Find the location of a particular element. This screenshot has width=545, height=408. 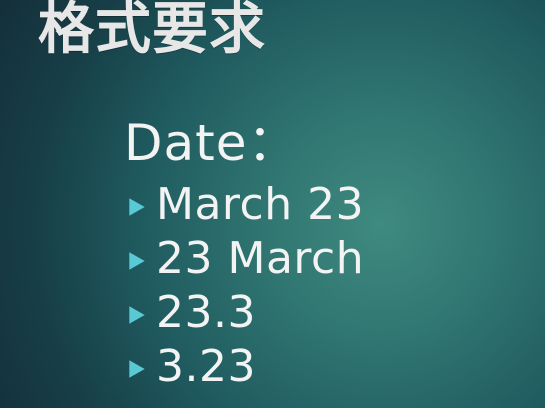

list-item-label: March 23 is located at coordinates (260, 204).